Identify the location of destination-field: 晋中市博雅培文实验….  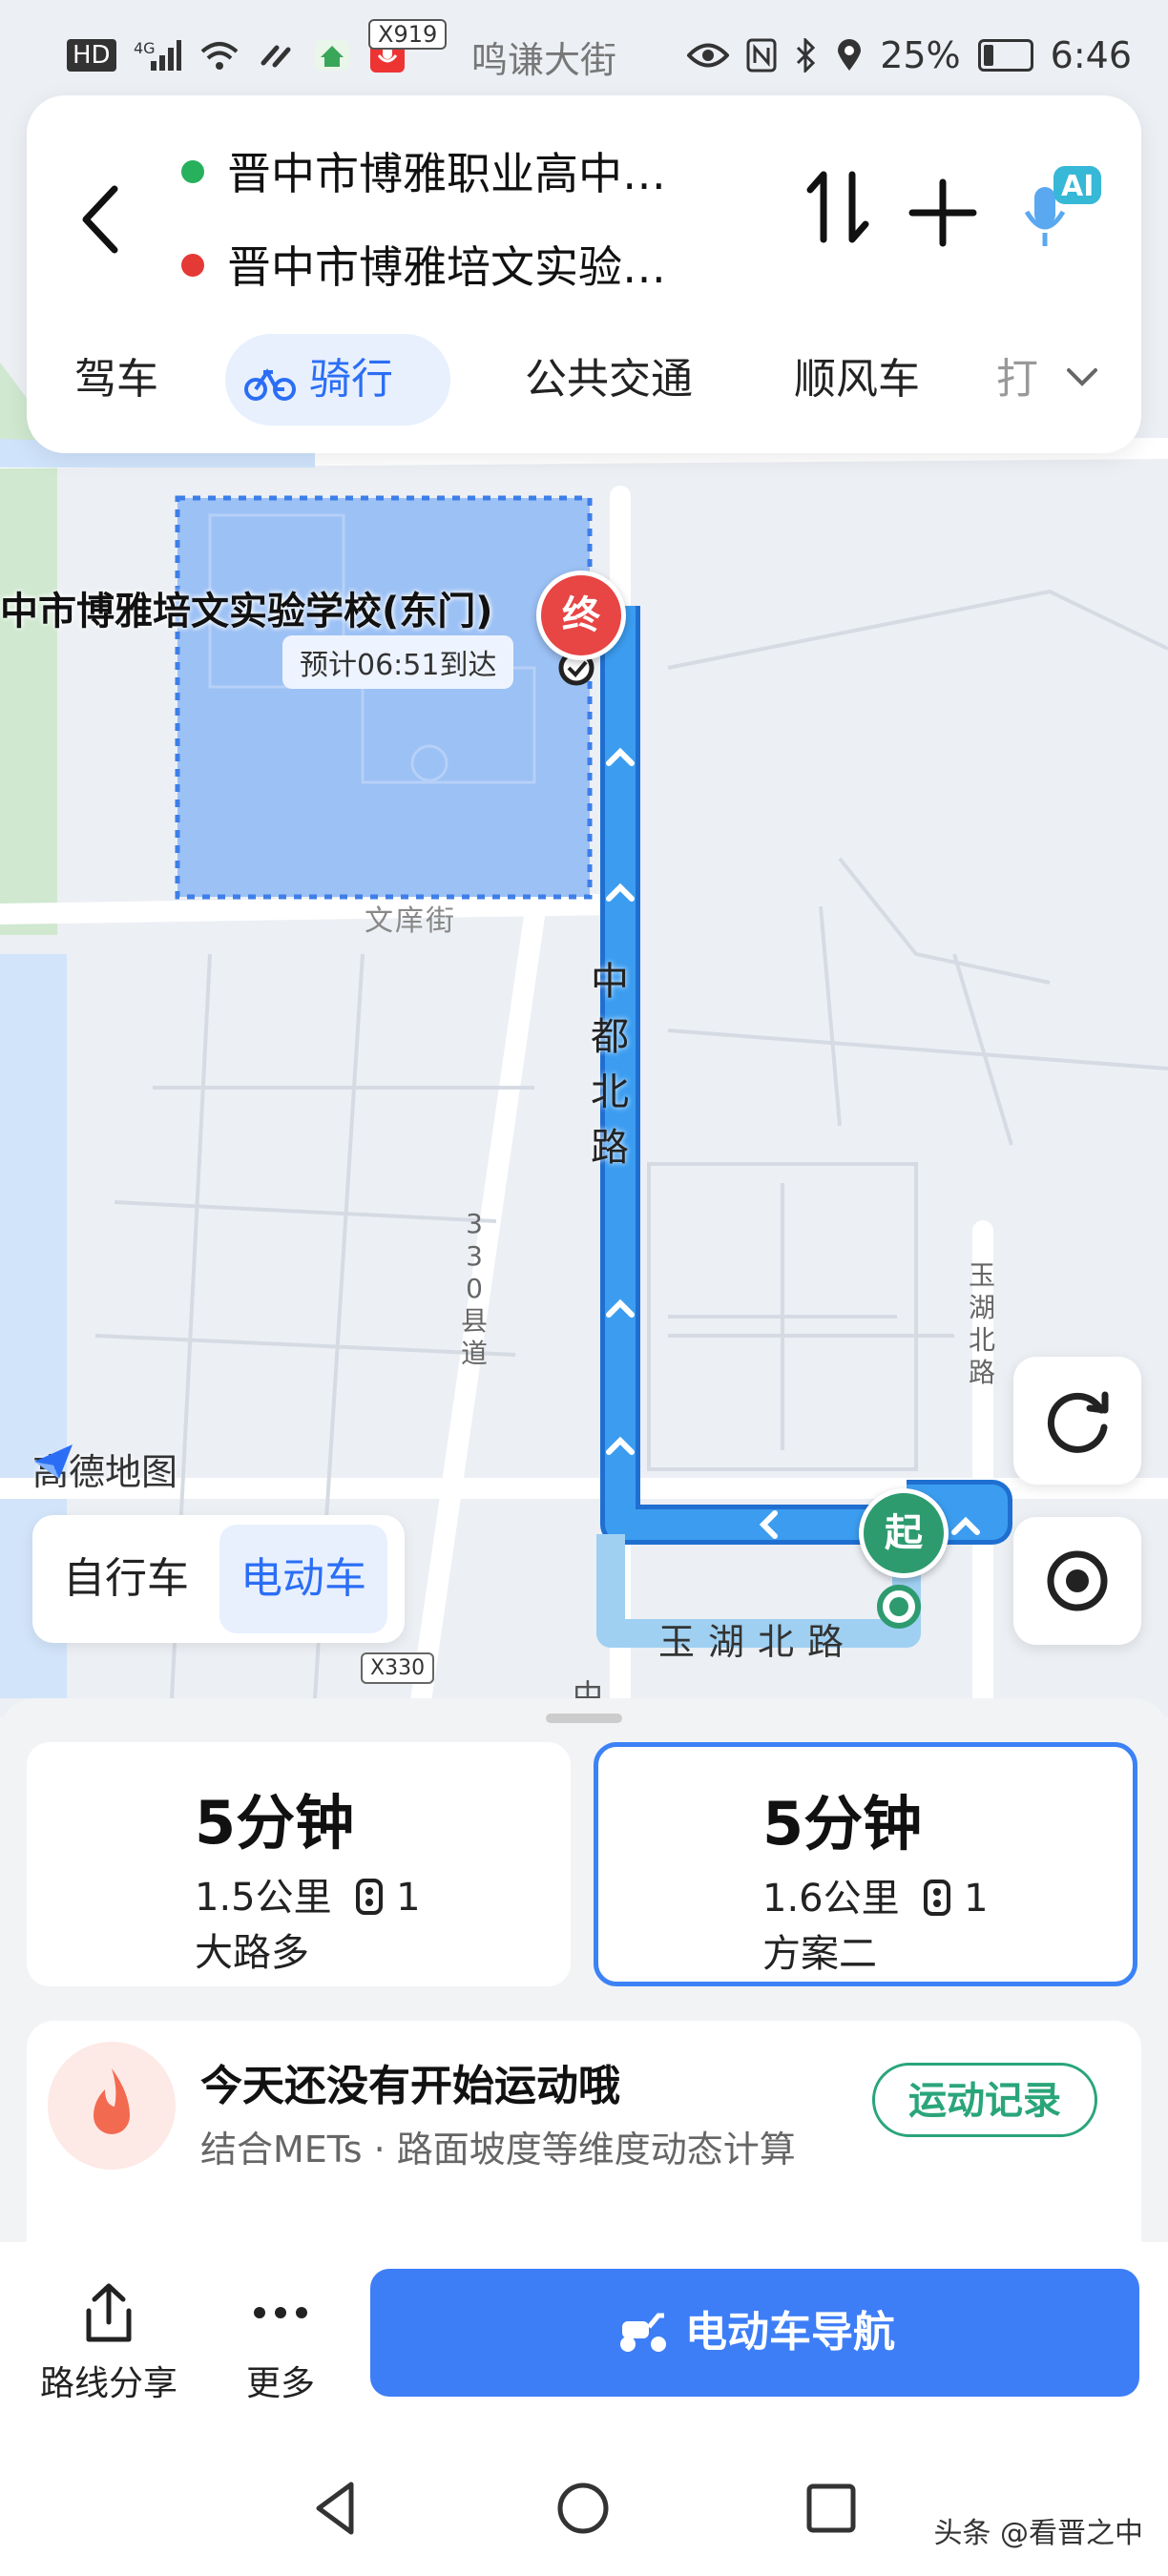
(523, 264).